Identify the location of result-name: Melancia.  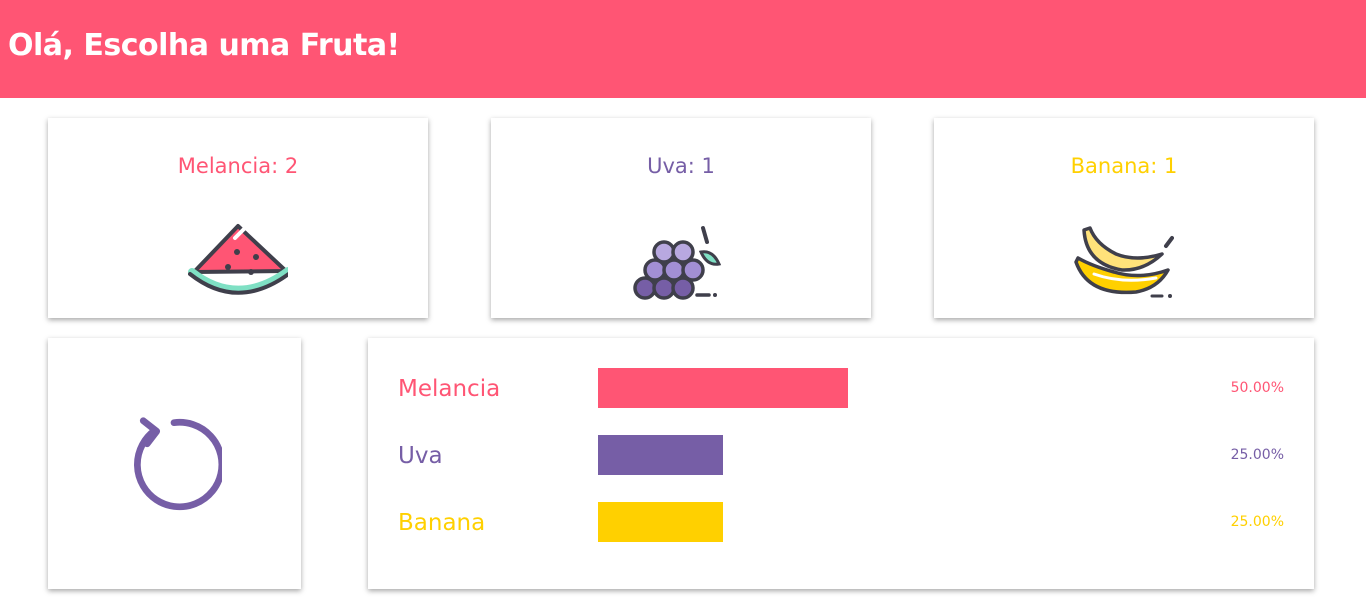
(449, 389).